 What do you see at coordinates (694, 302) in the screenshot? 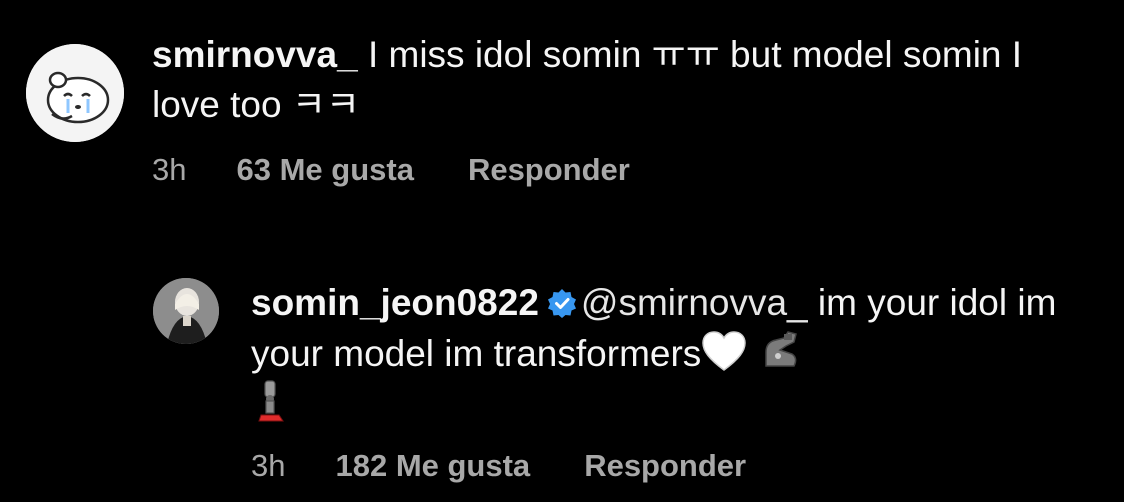
I see `mention-link: @smirnovva_` at bounding box center [694, 302].